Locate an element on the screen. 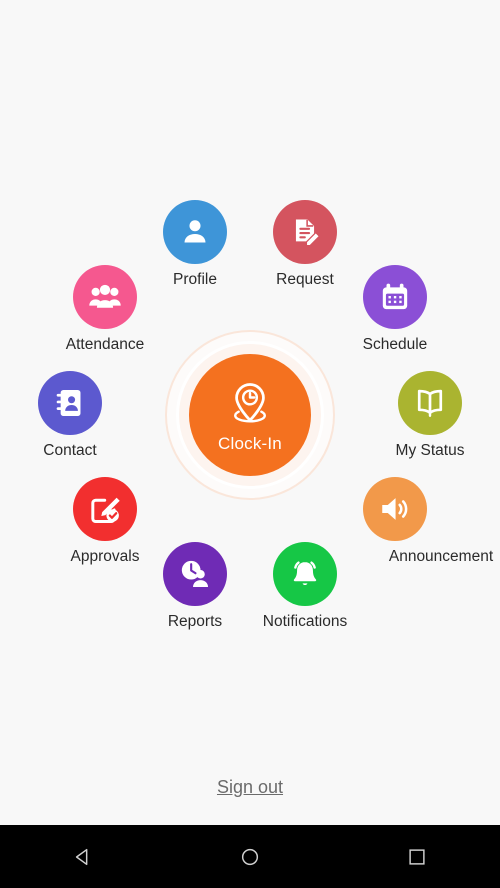 The image size is (500, 888). menu-item-my-status: My Status is located at coordinates (430, 412).